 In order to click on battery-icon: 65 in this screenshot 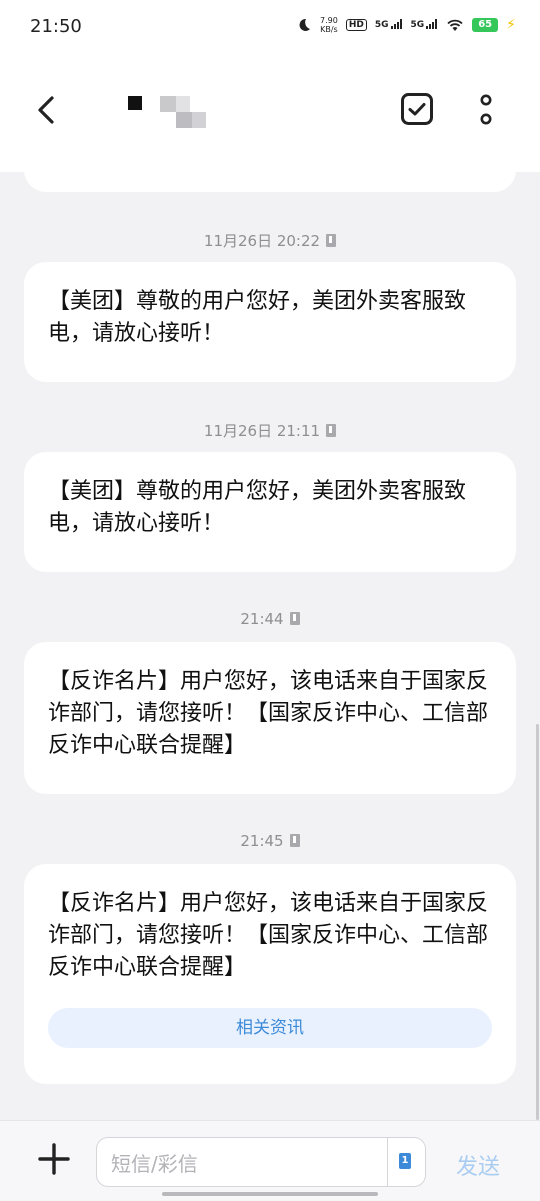, I will do `click(485, 25)`.